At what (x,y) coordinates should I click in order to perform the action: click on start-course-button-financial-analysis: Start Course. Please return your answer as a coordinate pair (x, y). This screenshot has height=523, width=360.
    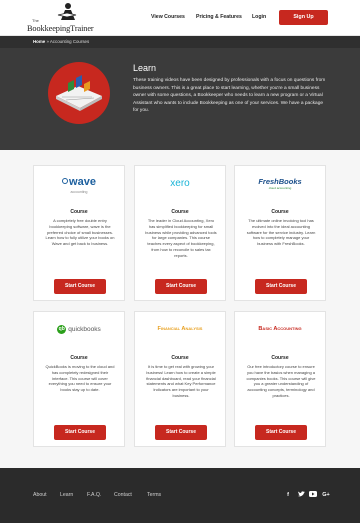
    Looking at the image, I should click on (181, 432).